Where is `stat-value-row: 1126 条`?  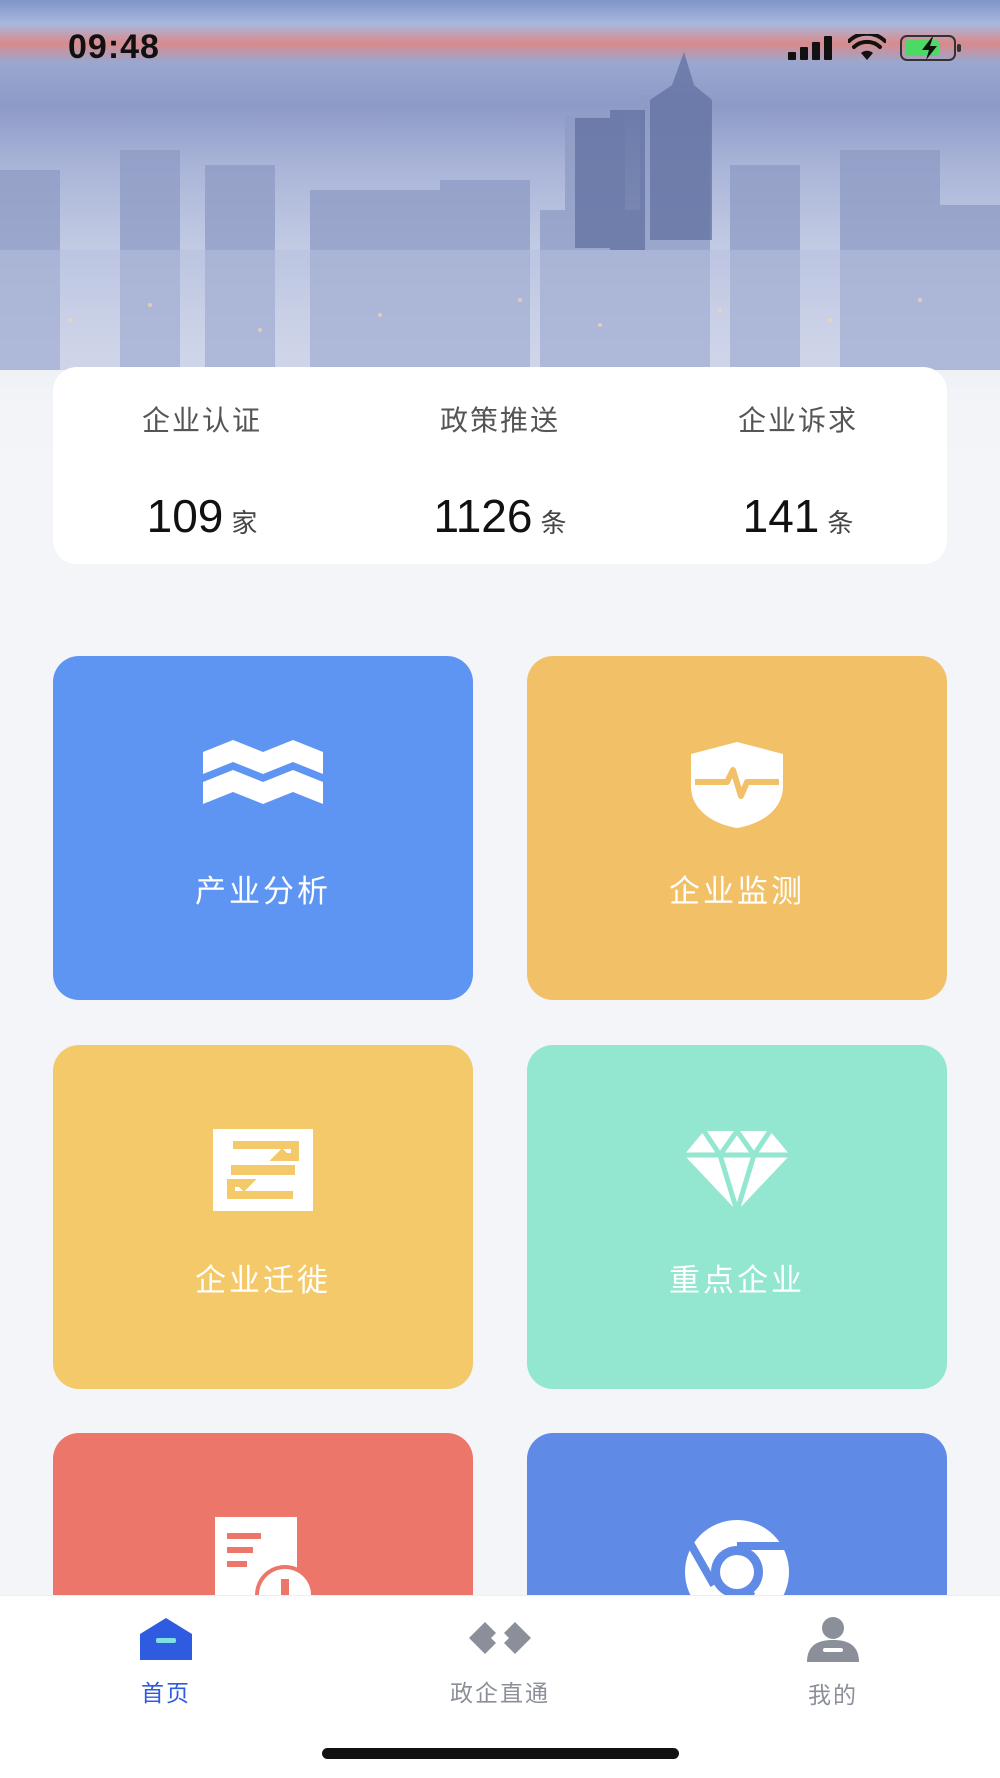
stat-value-row: 1126 条 is located at coordinates (500, 516).